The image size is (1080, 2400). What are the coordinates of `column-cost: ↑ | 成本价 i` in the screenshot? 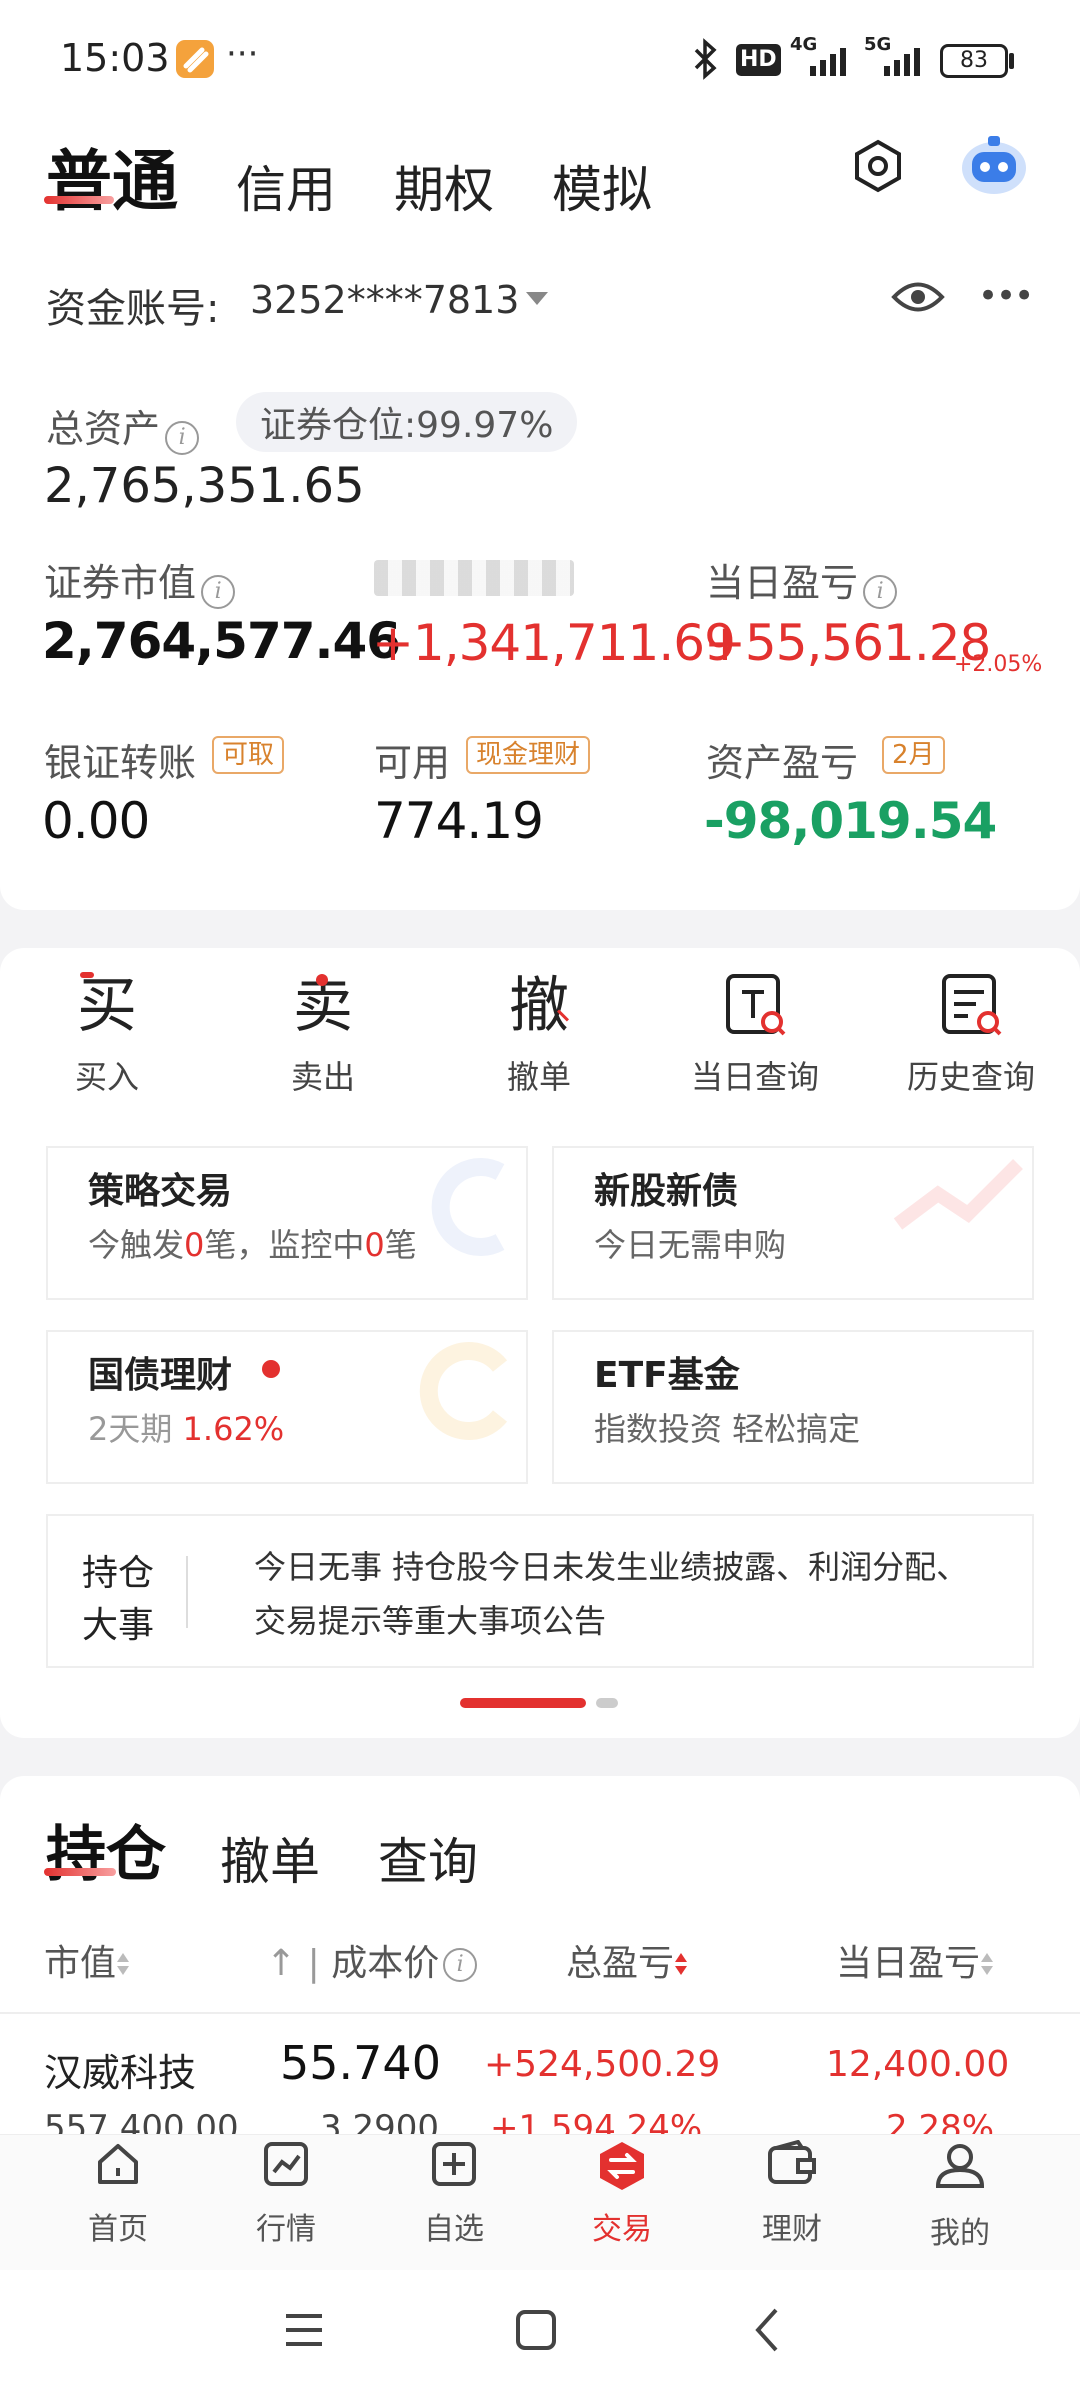 It's located at (372, 1960).